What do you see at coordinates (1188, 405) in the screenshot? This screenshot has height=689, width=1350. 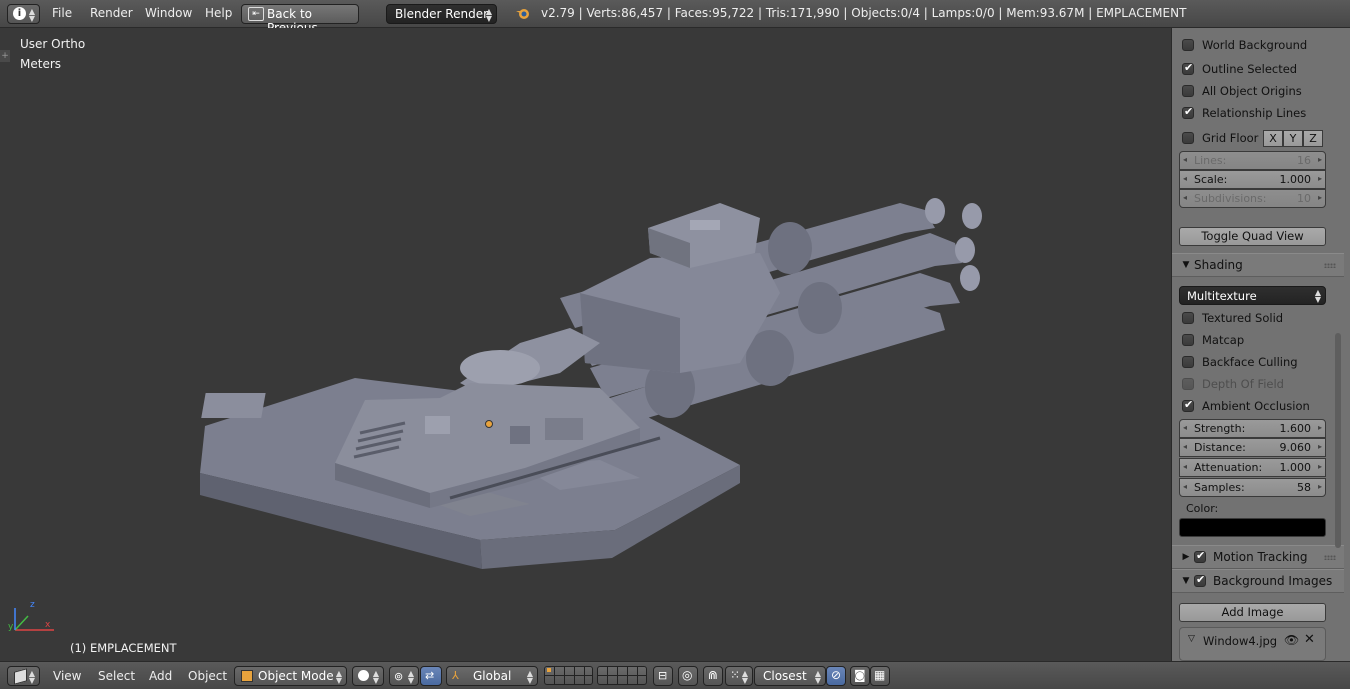 I see `ambient-occlusion-checkbox` at bounding box center [1188, 405].